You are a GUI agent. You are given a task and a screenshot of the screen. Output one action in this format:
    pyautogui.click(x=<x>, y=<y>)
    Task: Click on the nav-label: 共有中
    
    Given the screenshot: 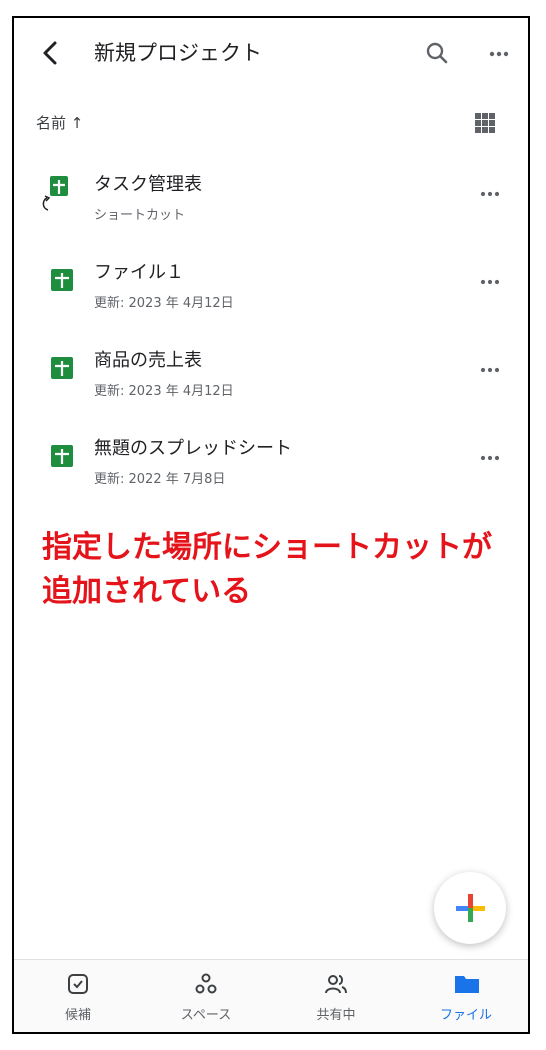 What is the action you would take?
    pyautogui.click(x=336, y=1015)
    